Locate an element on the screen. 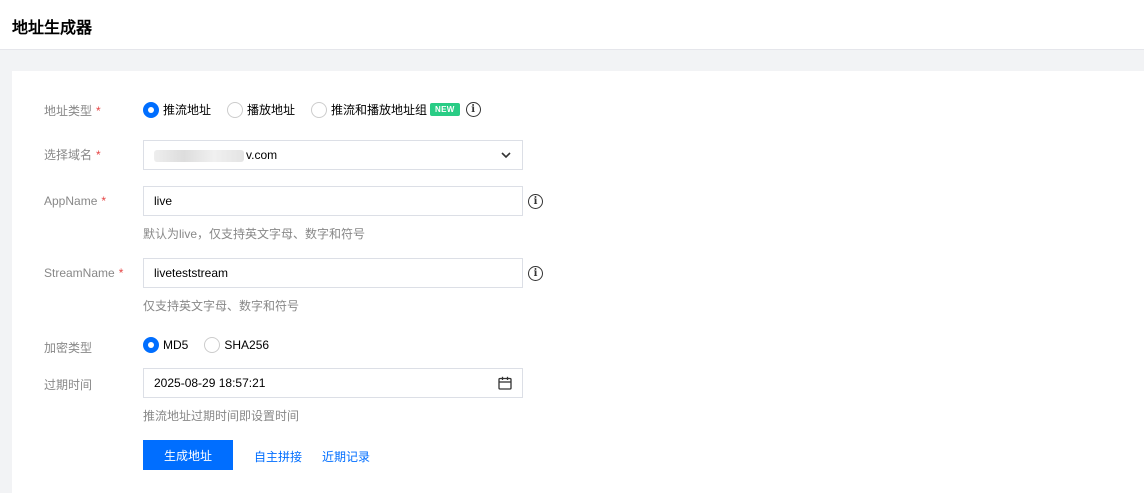  expiry-label: 过期时间 is located at coordinates (68, 385).